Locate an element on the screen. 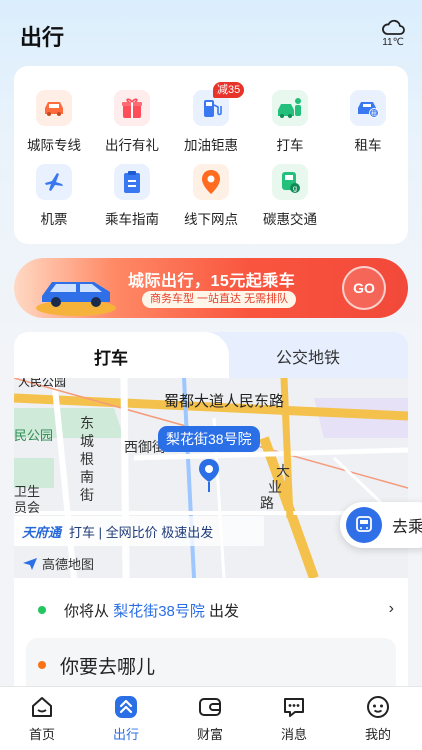 This screenshot has width=422, height=750. map-promo: 天府通 打车 | 全网比价 极速出发 is located at coordinates (139, 531).